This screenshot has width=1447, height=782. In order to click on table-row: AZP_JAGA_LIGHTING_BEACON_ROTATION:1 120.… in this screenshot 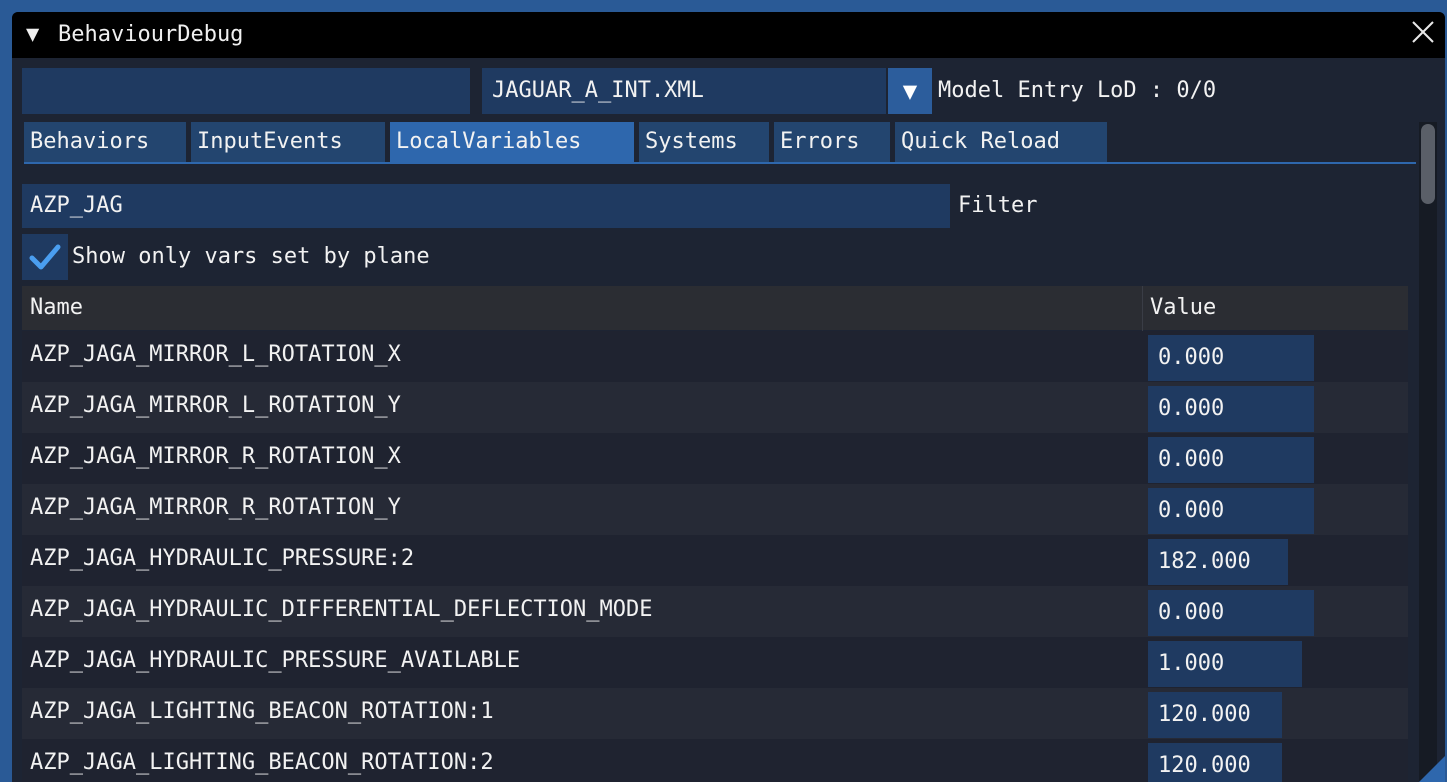, I will do `click(715, 713)`.